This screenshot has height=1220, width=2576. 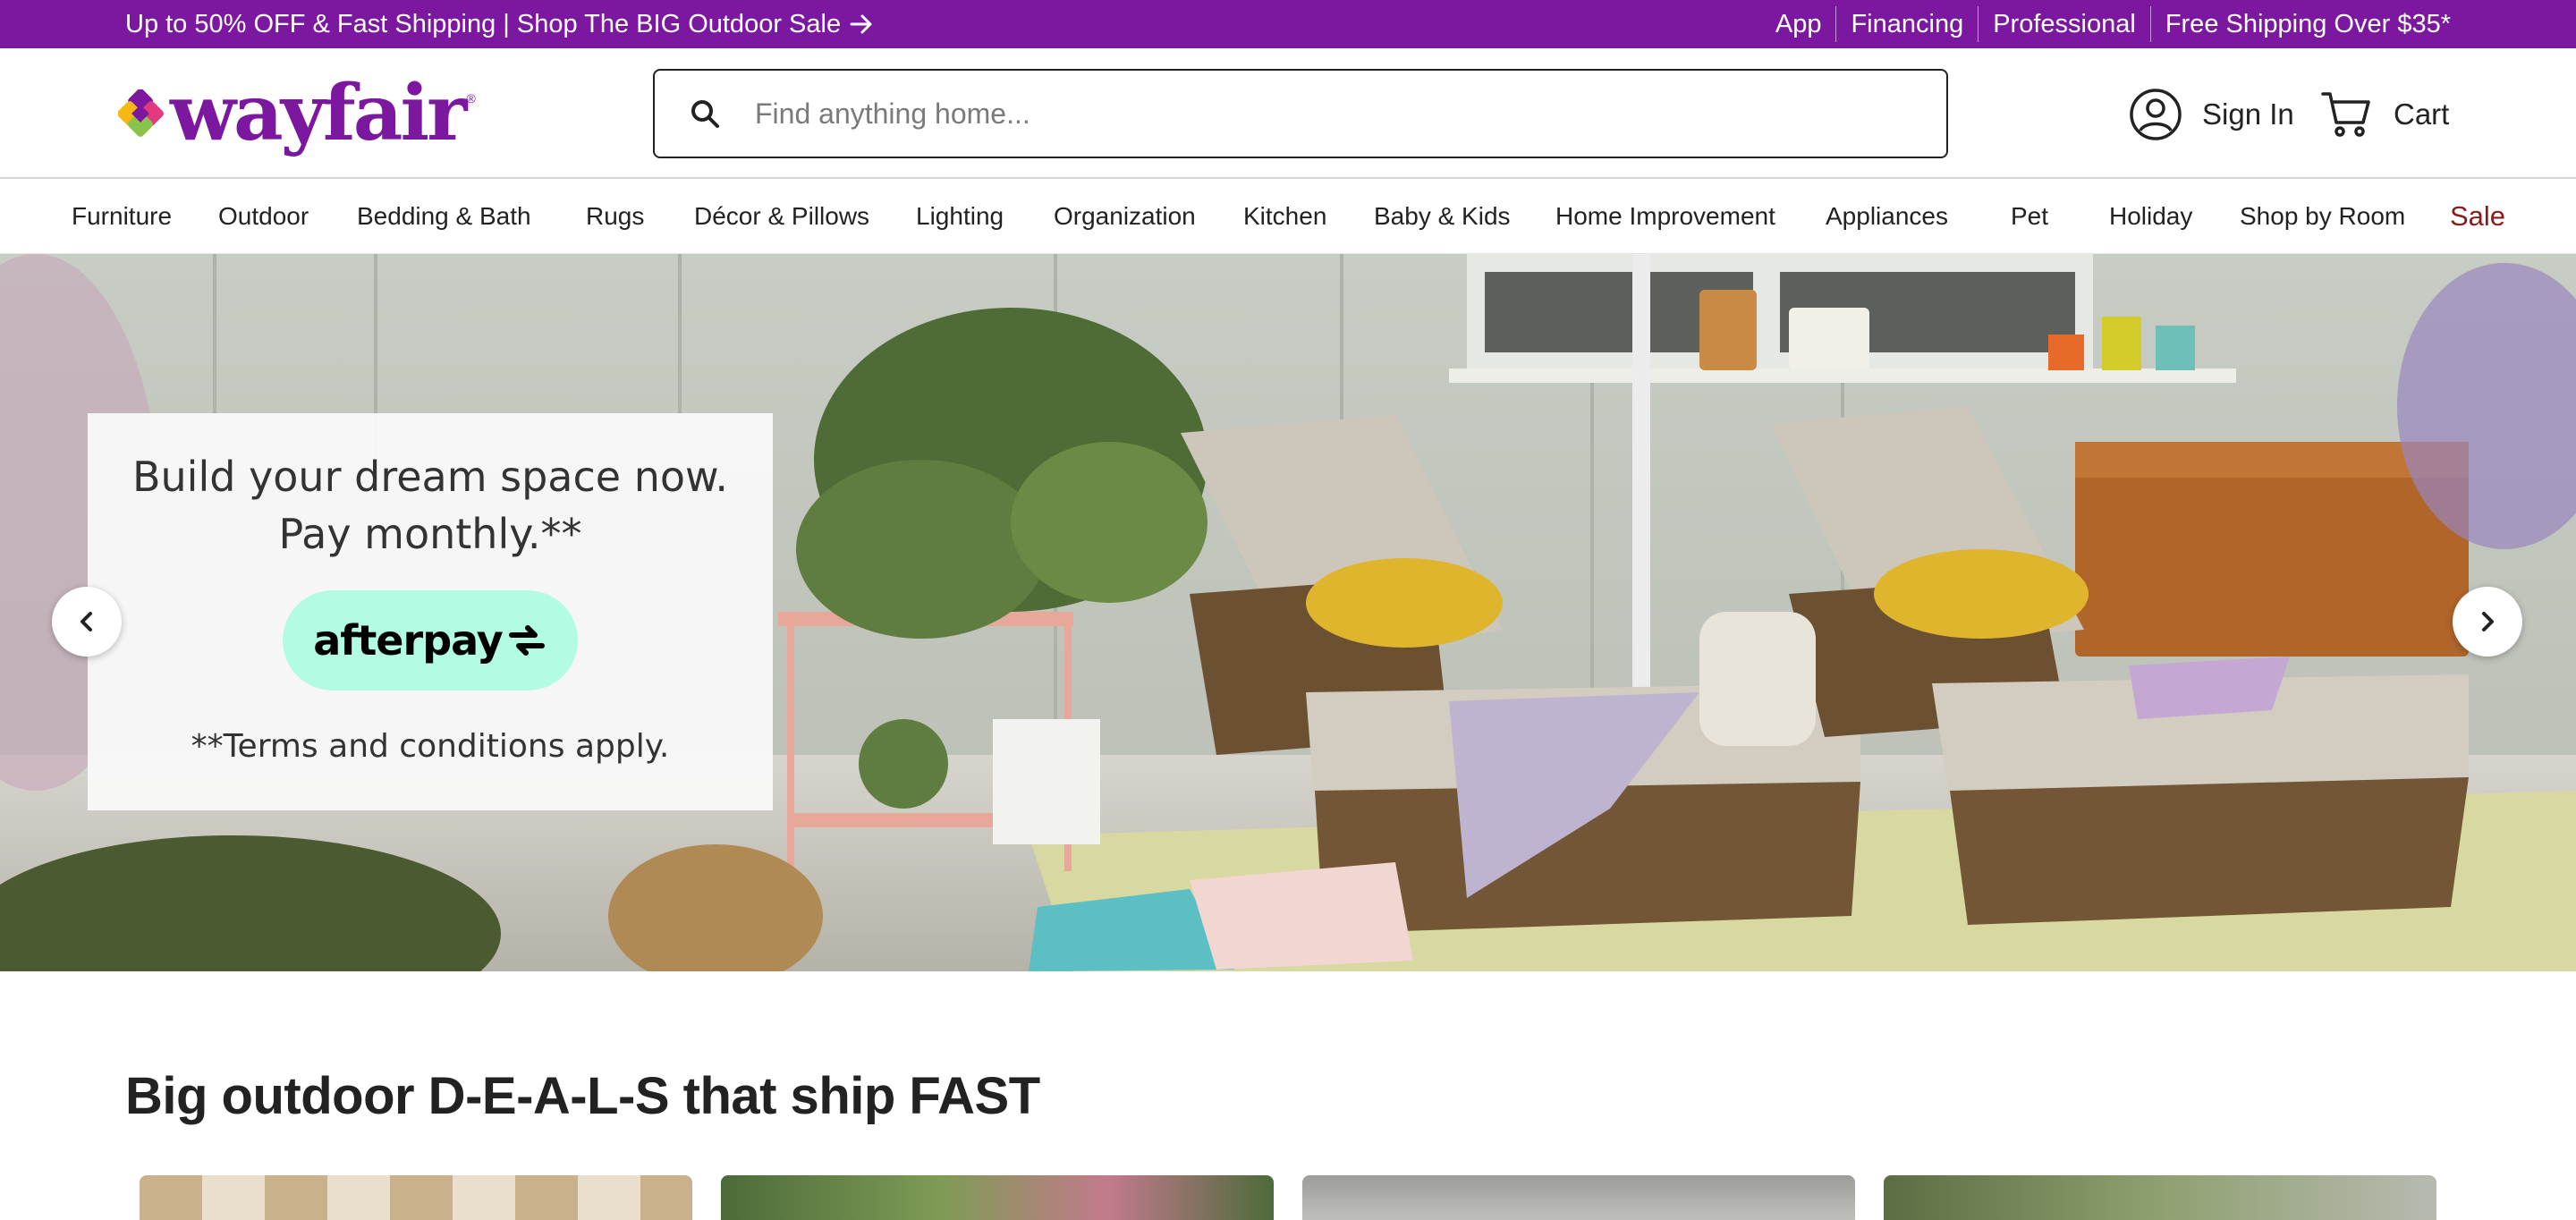 I want to click on arrow-right-icon, so click(x=861, y=24).